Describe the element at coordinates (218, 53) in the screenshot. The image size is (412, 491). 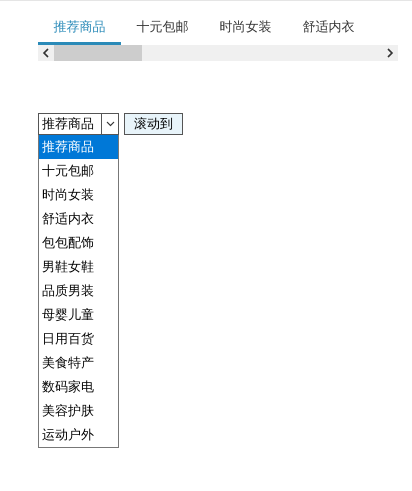
I see `horizontal-scrollbar` at that location.